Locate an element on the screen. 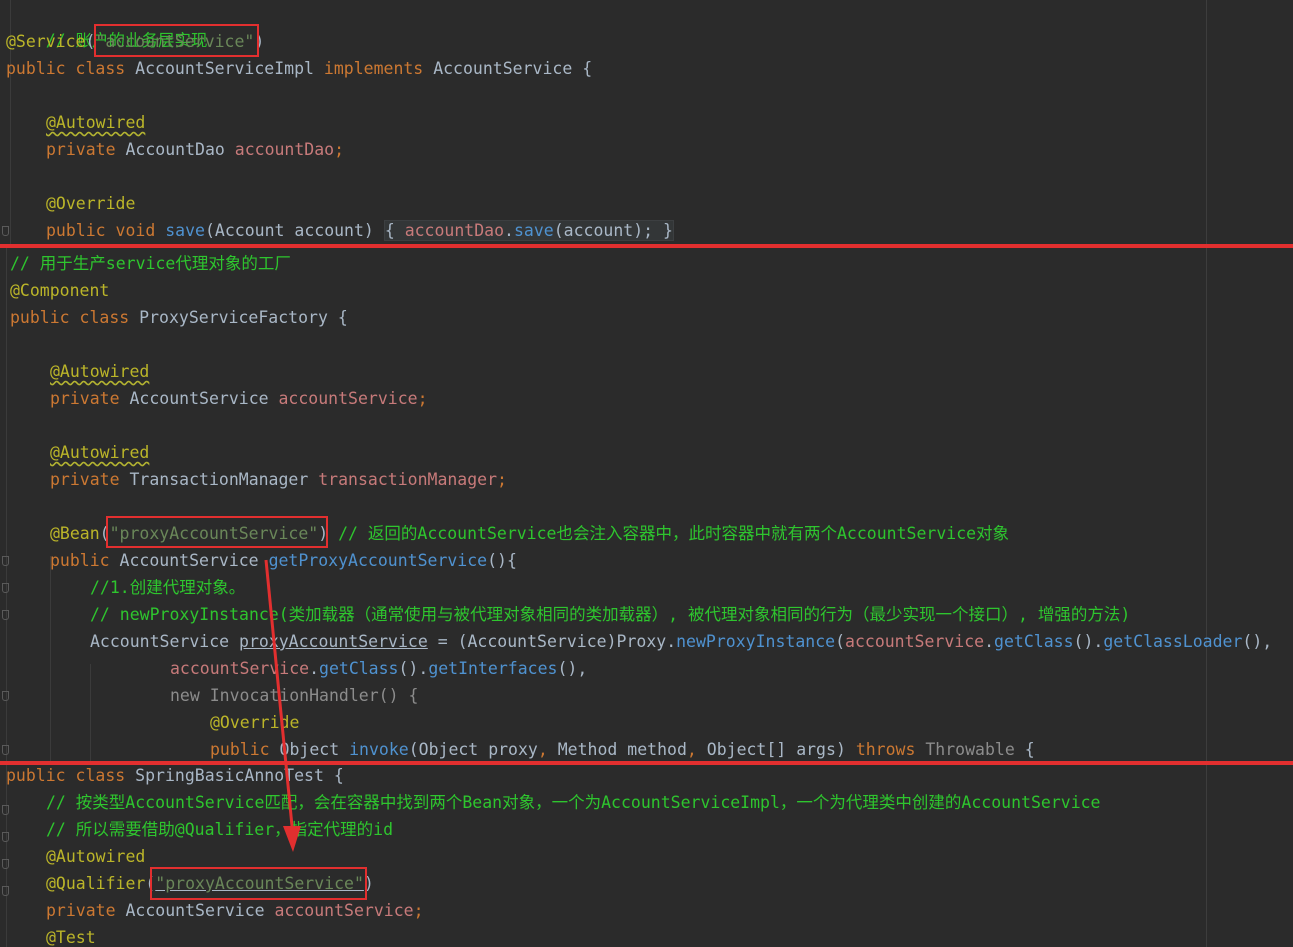 The width and height of the screenshot is (1293, 947). method-call: getClass is located at coordinates (359, 668).